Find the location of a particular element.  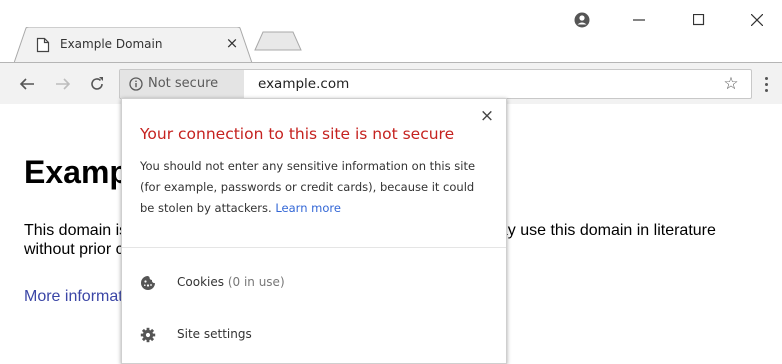

profile-icon is located at coordinates (582, 20).